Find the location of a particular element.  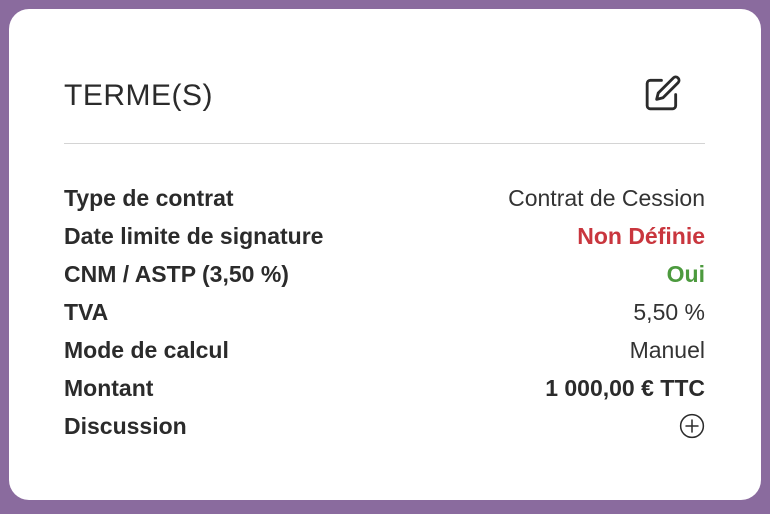

edit-icon is located at coordinates (663, 93).